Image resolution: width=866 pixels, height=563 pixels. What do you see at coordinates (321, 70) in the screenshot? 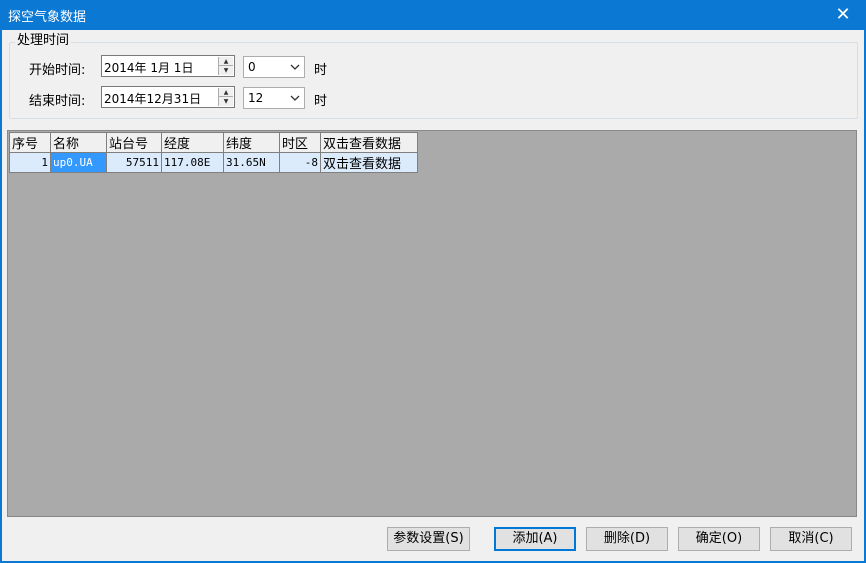
I see `start-hour-unit: 时` at bounding box center [321, 70].